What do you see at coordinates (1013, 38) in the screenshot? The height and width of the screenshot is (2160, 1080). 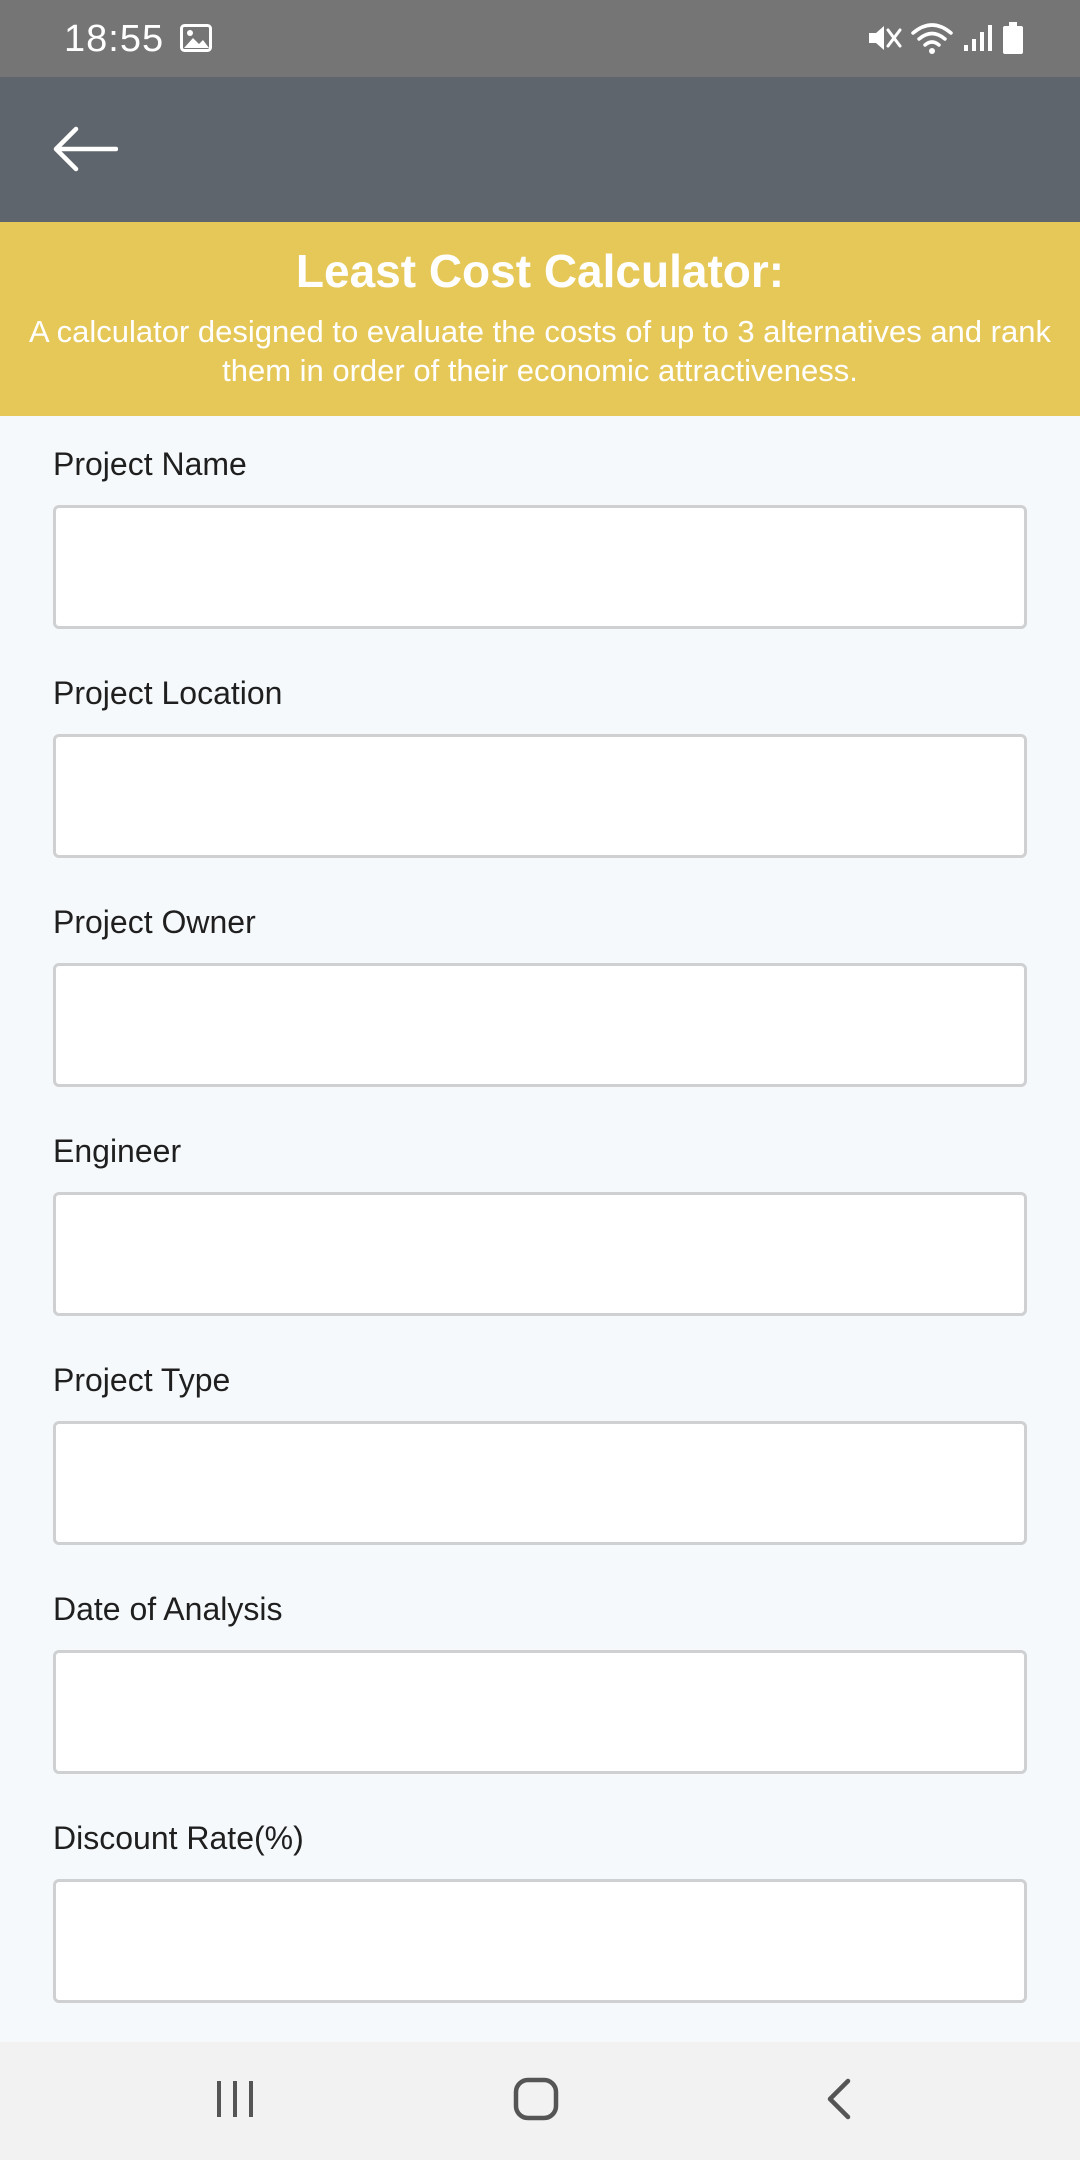 I see `battery-icon` at bounding box center [1013, 38].